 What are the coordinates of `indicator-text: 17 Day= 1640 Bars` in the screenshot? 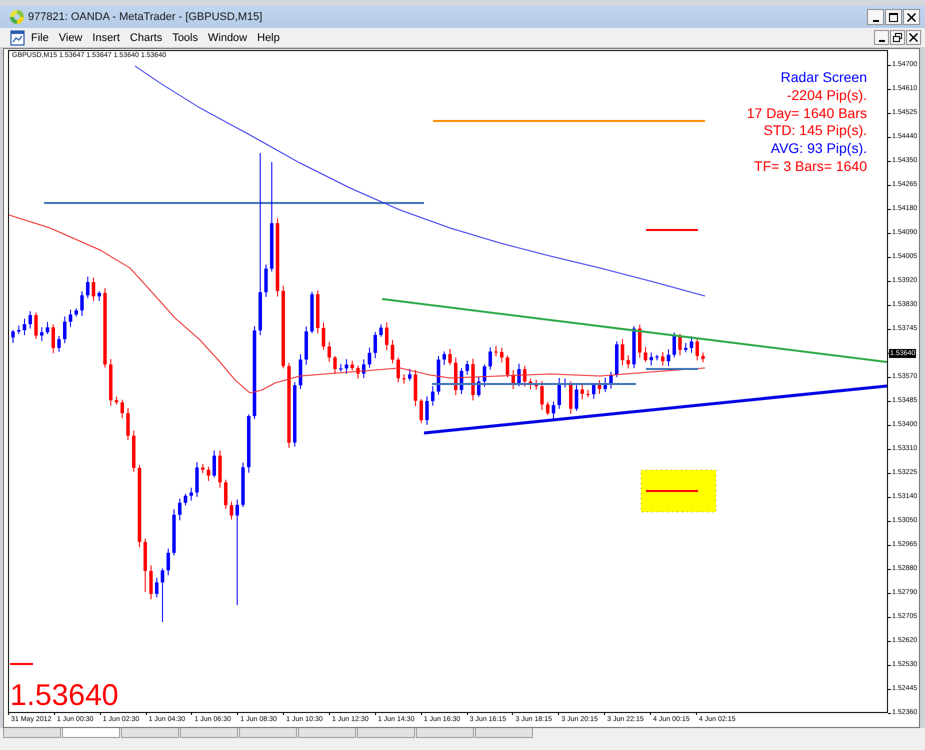 It's located at (806, 113).